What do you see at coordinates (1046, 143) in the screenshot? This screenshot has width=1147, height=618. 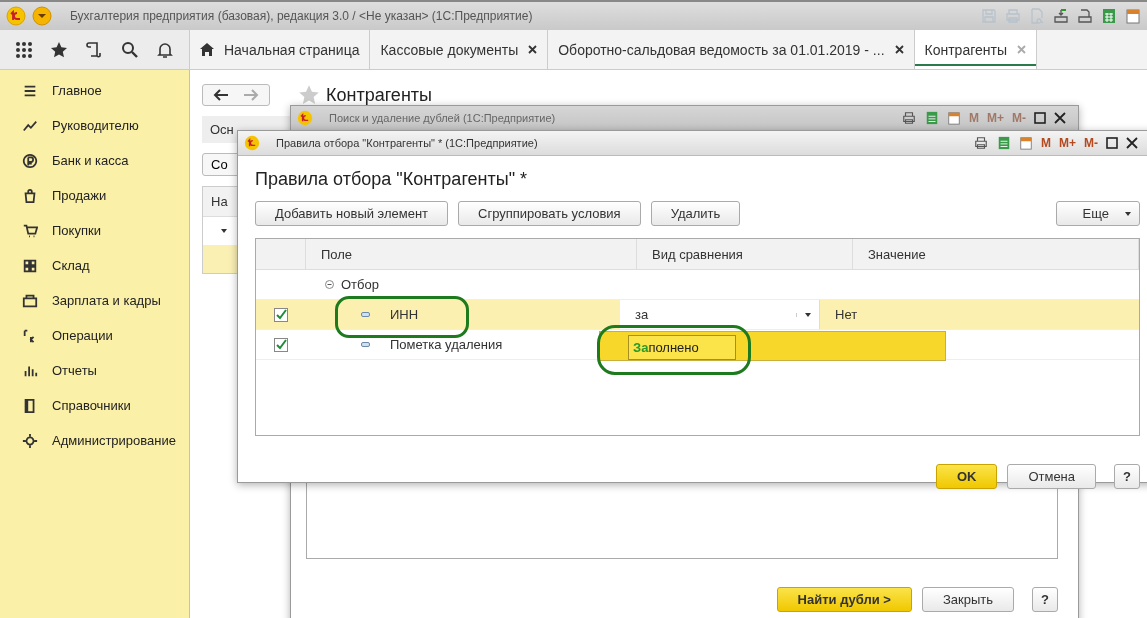 I see `memory-button: M` at bounding box center [1046, 143].